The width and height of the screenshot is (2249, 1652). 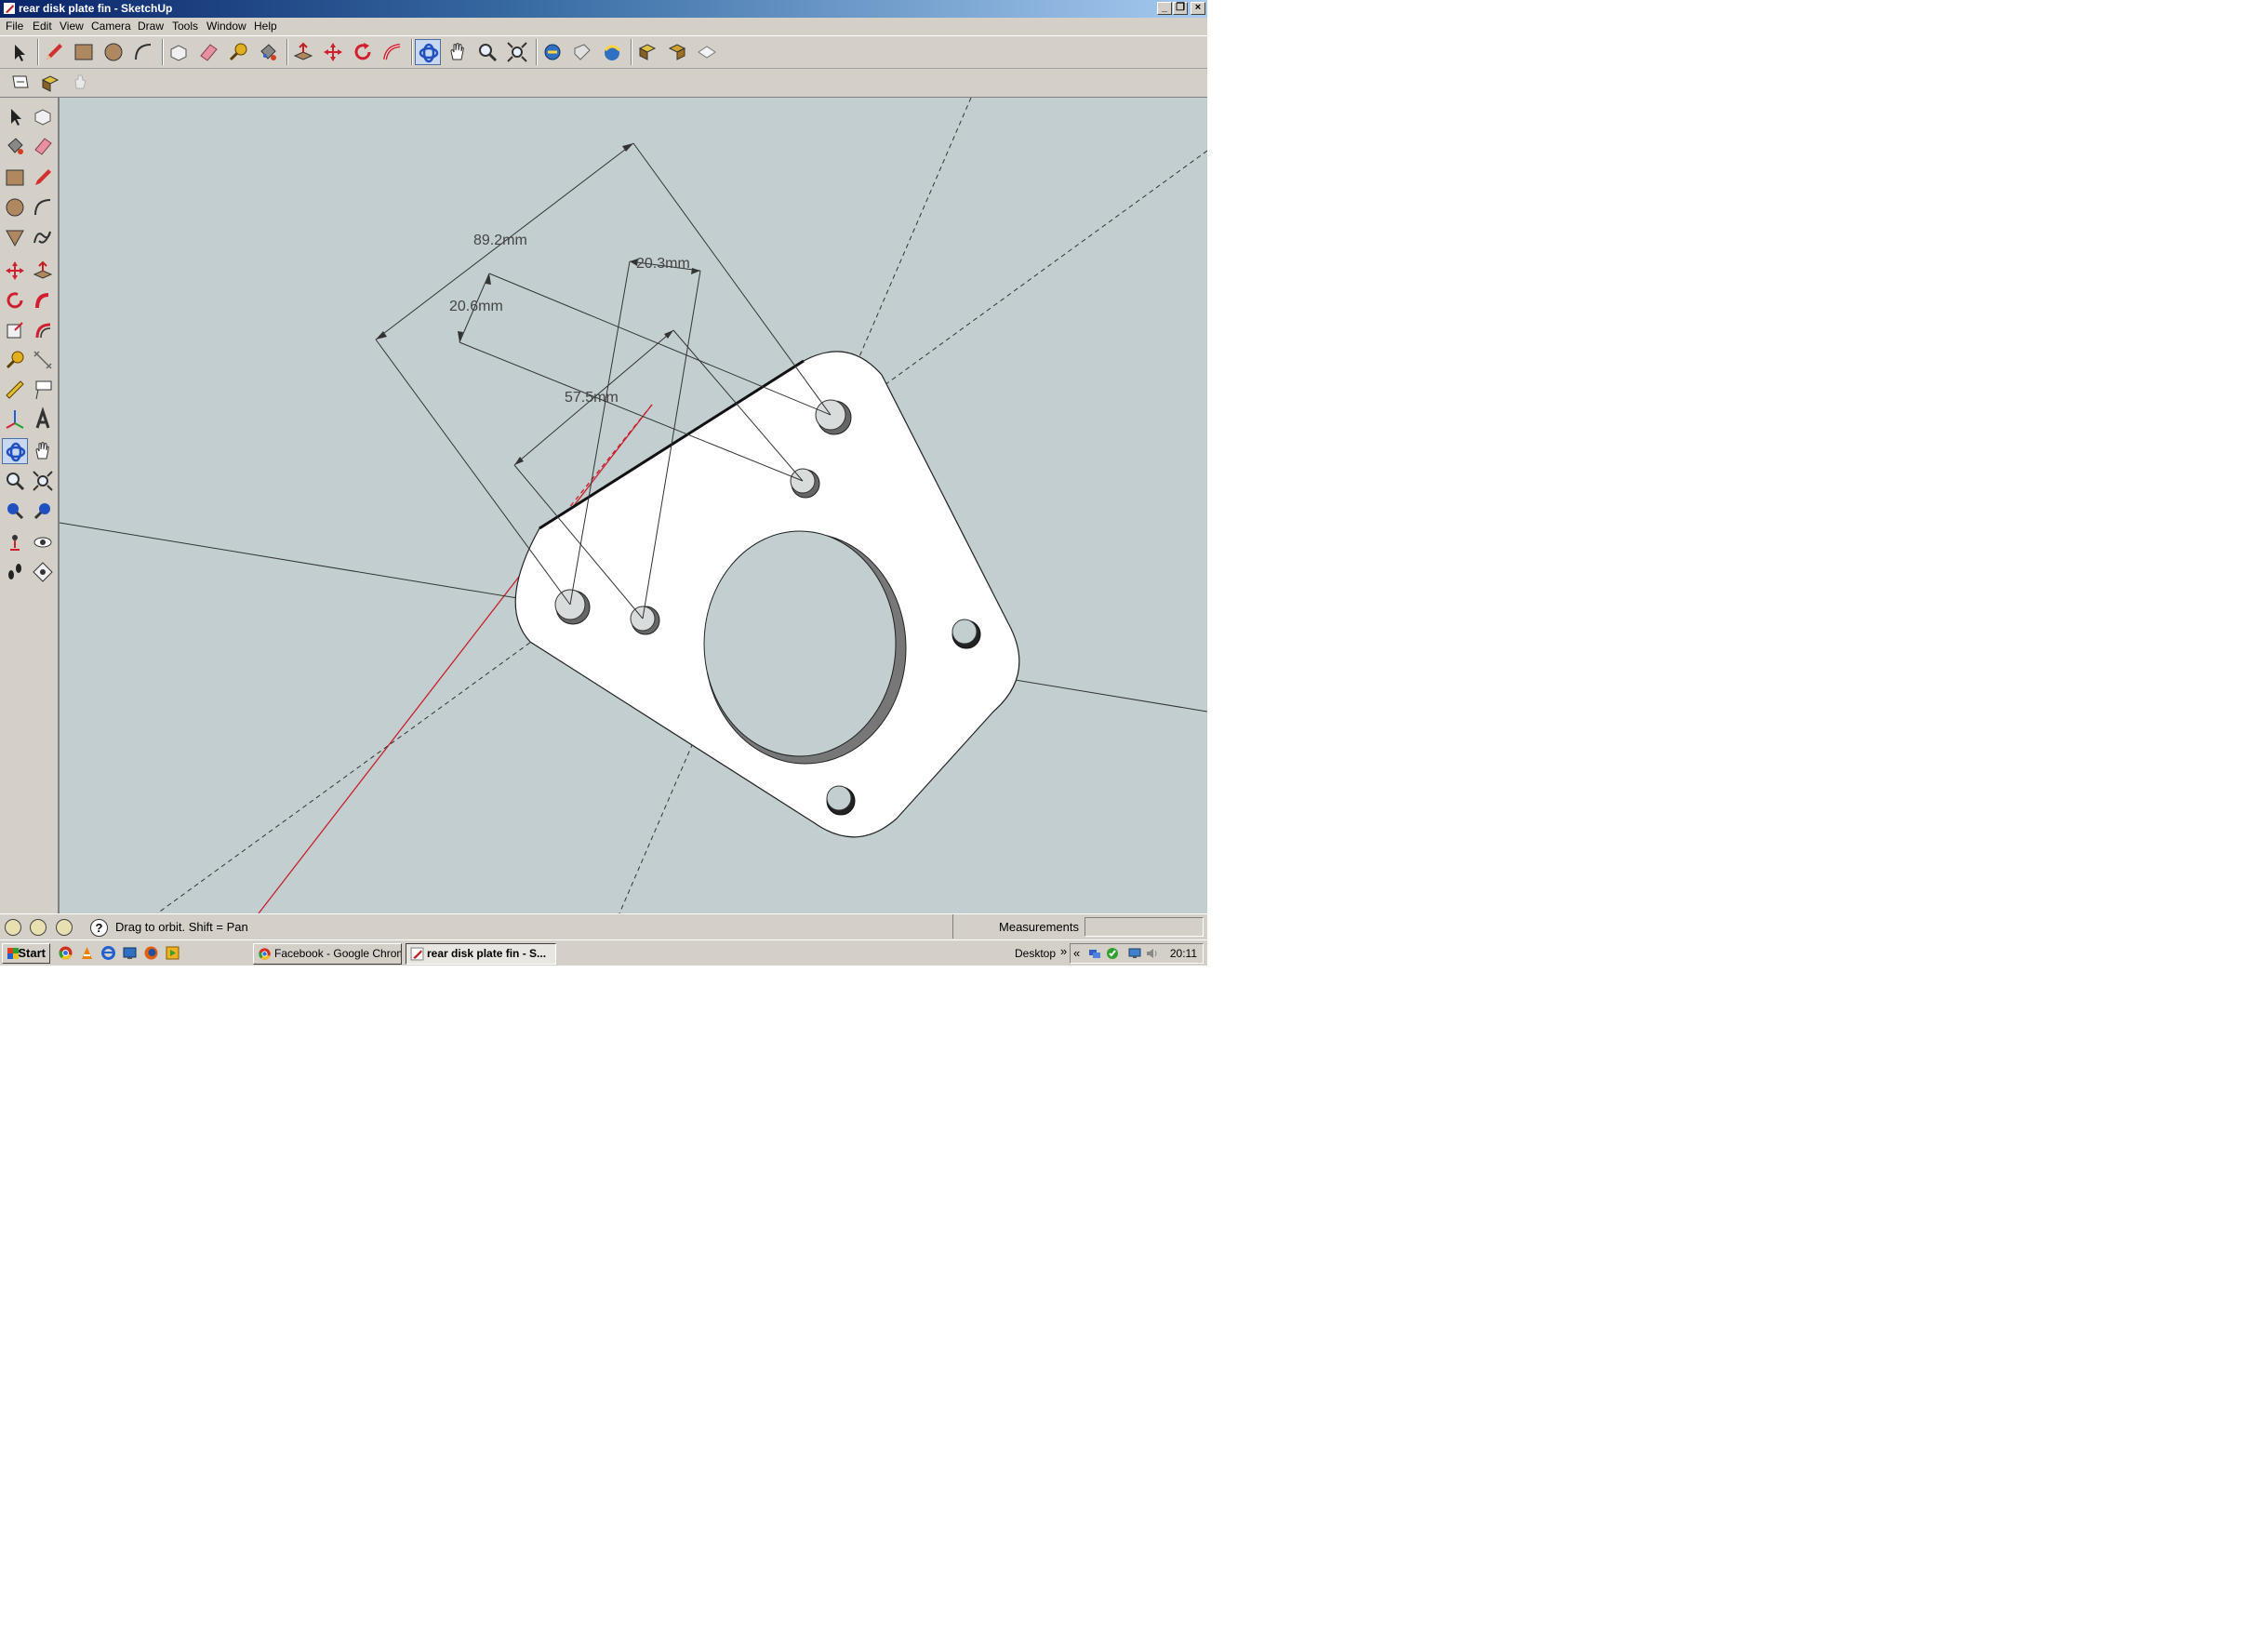 What do you see at coordinates (15, 116) in the screenshot?
I see `palette-select-button` at bounding box center [15, 116].